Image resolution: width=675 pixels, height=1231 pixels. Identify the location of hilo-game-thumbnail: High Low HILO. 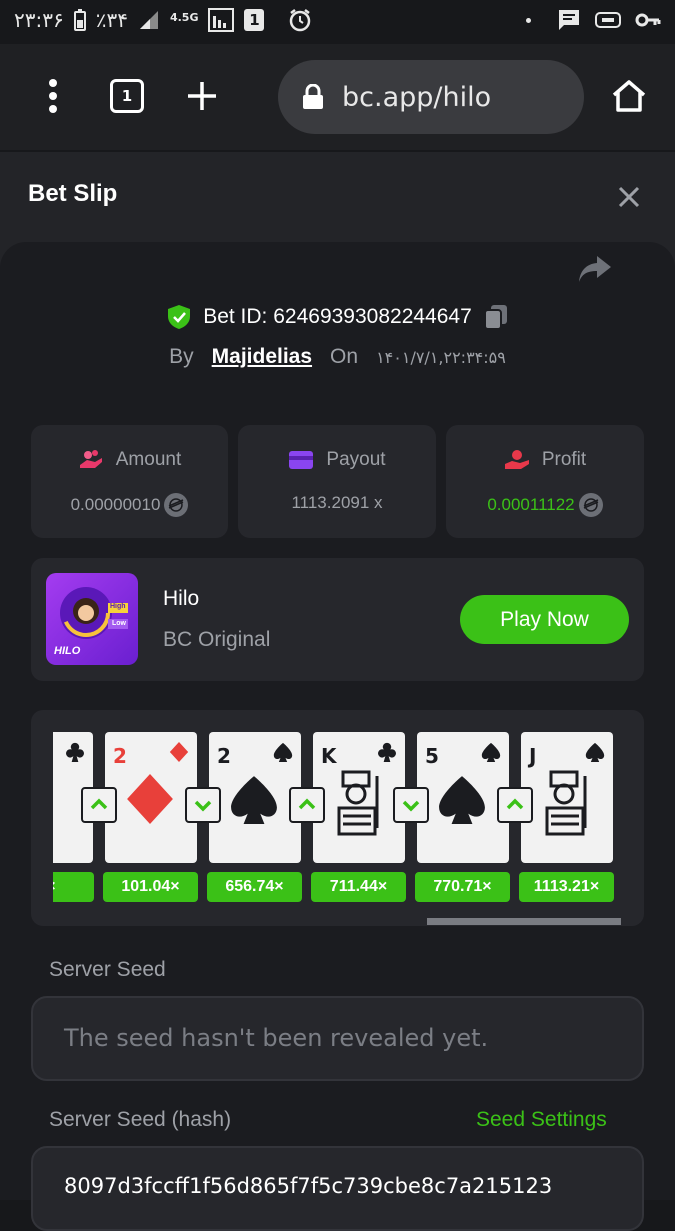
(92, 619).